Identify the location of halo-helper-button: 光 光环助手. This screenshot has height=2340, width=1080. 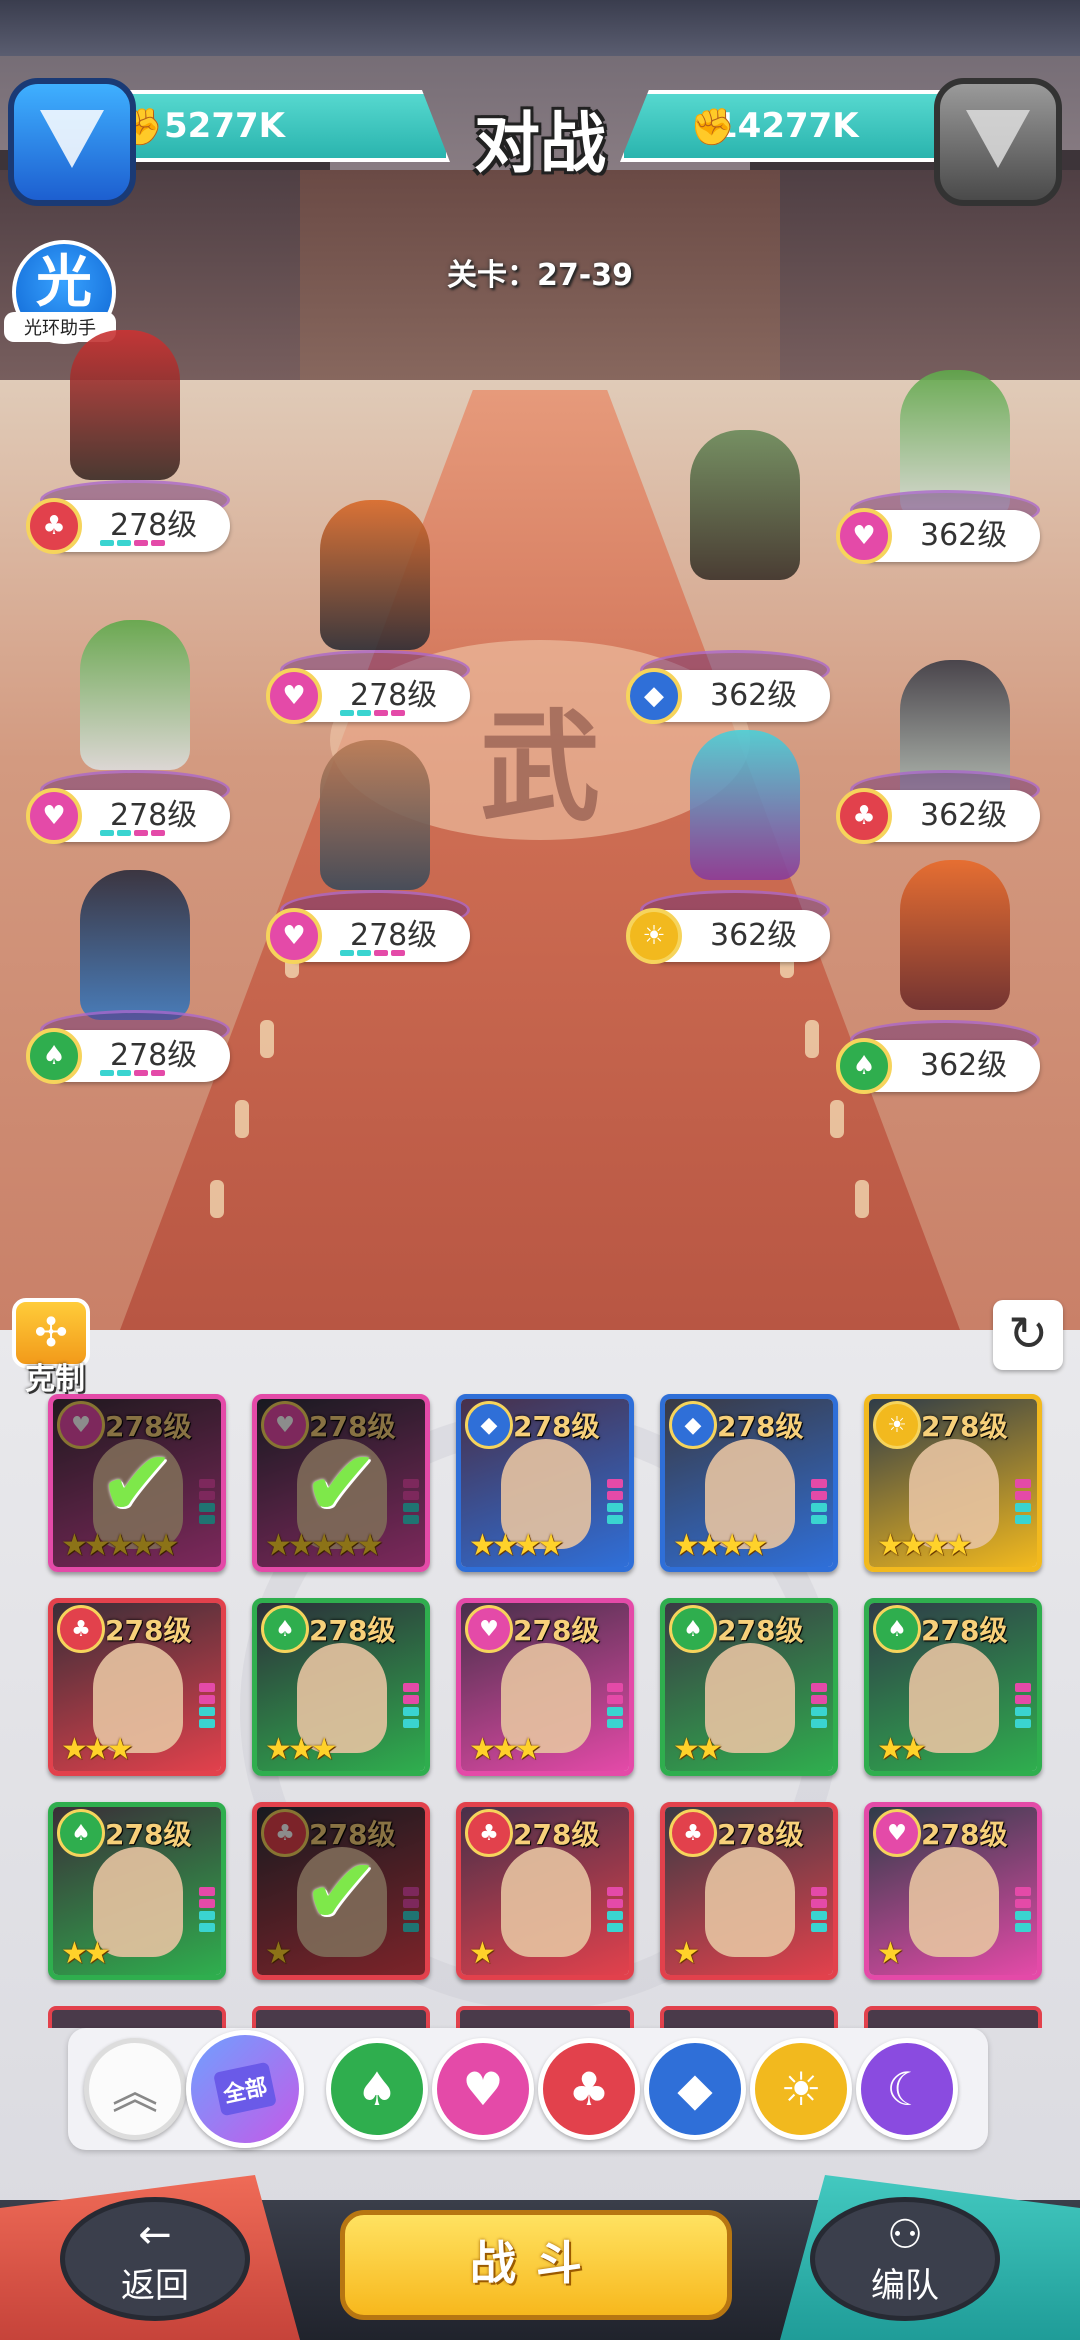
(60, 294).